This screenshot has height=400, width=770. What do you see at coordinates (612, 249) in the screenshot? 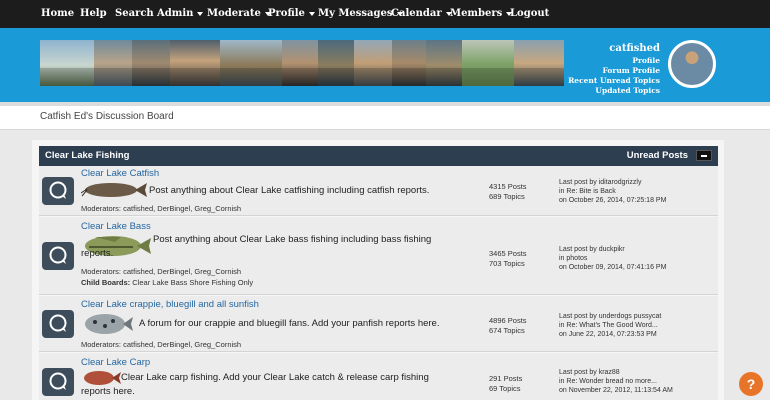
I see `last-post-author: Last post by duckpikr` at bounding box center [612, 249].